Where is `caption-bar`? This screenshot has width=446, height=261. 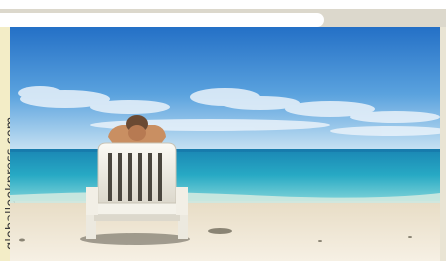
caption-bar is located at coordinates (162, 20).